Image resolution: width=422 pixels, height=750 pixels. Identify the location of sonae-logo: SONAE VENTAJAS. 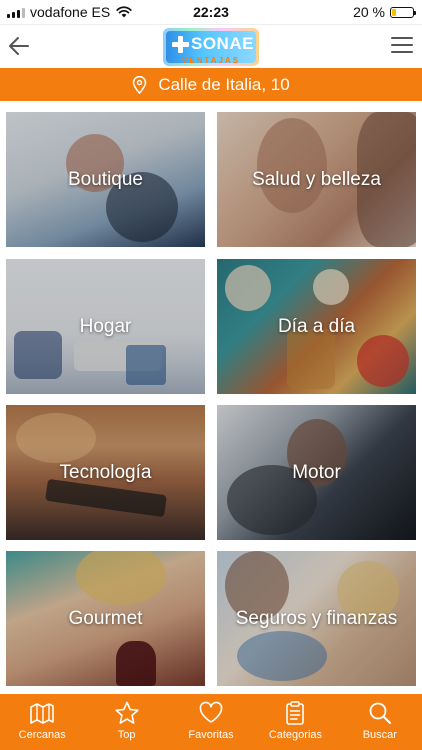
(211, 47).